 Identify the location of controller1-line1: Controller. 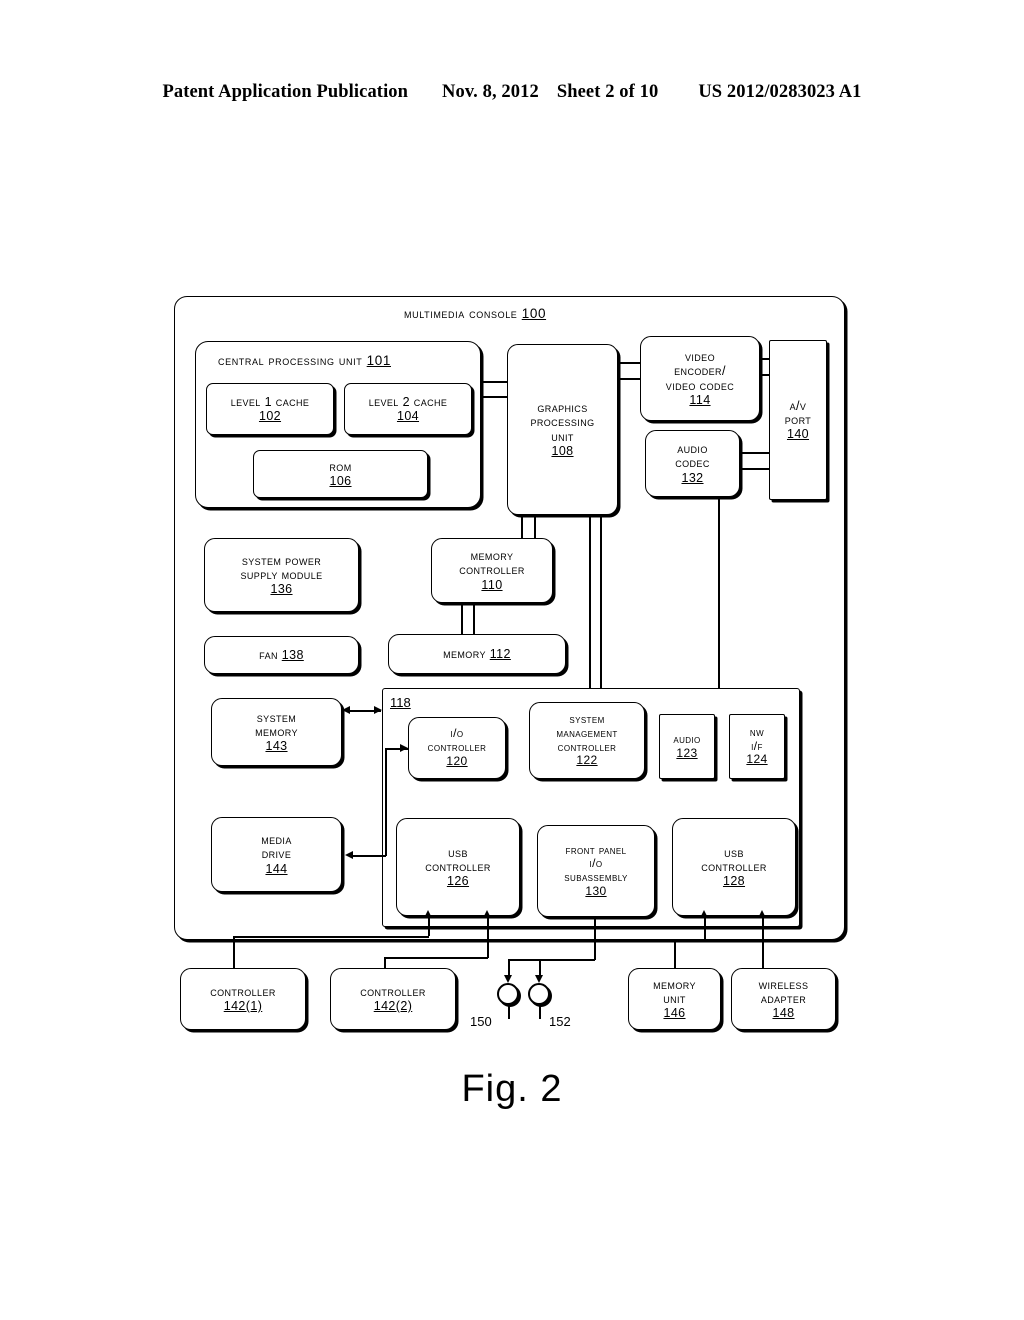
(243, 991).